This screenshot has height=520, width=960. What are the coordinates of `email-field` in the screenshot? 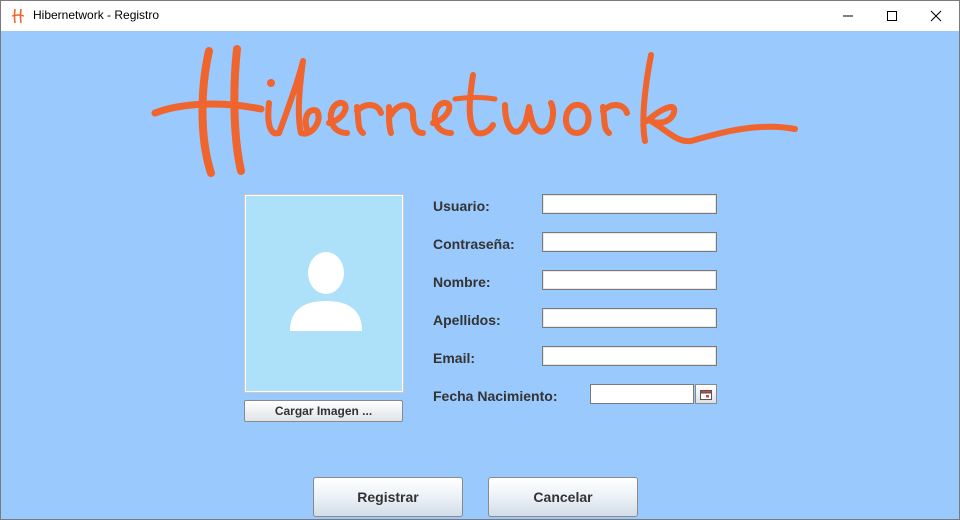 It's located at (629, 356).